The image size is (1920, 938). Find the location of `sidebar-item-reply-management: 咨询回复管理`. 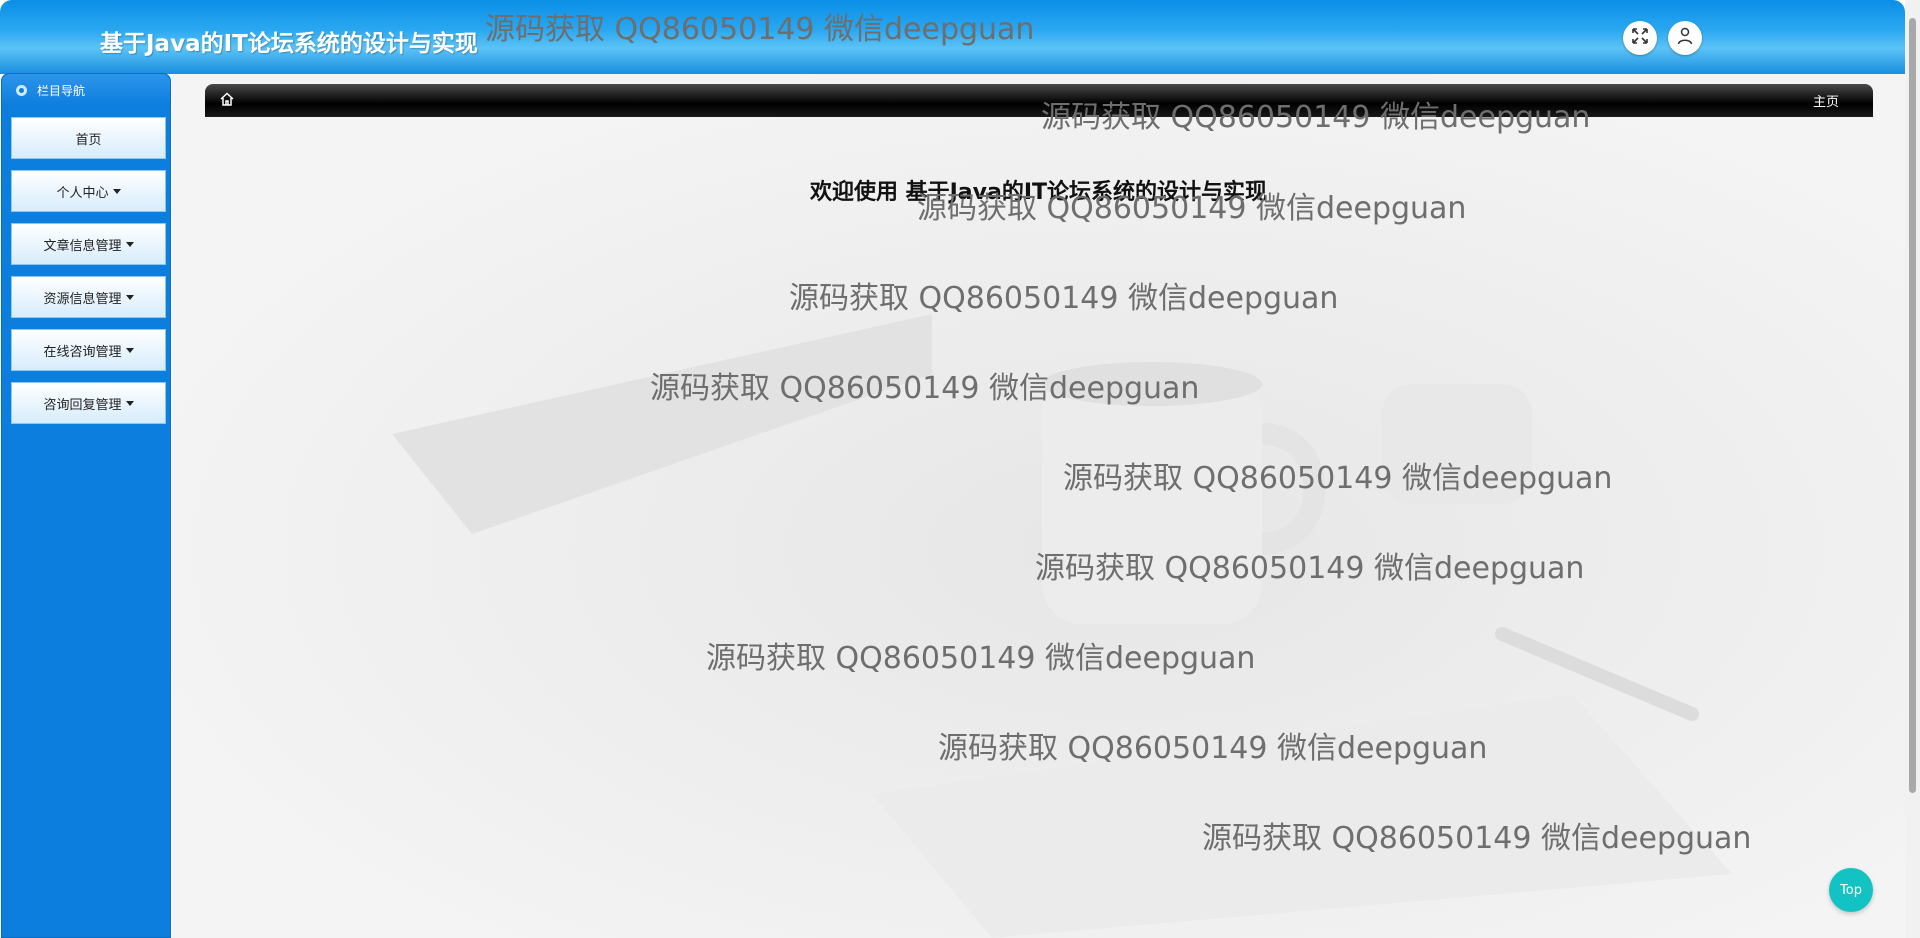

sidebar-item-reply-management: 咨询回复管理 is located at coordinates (88, 403).